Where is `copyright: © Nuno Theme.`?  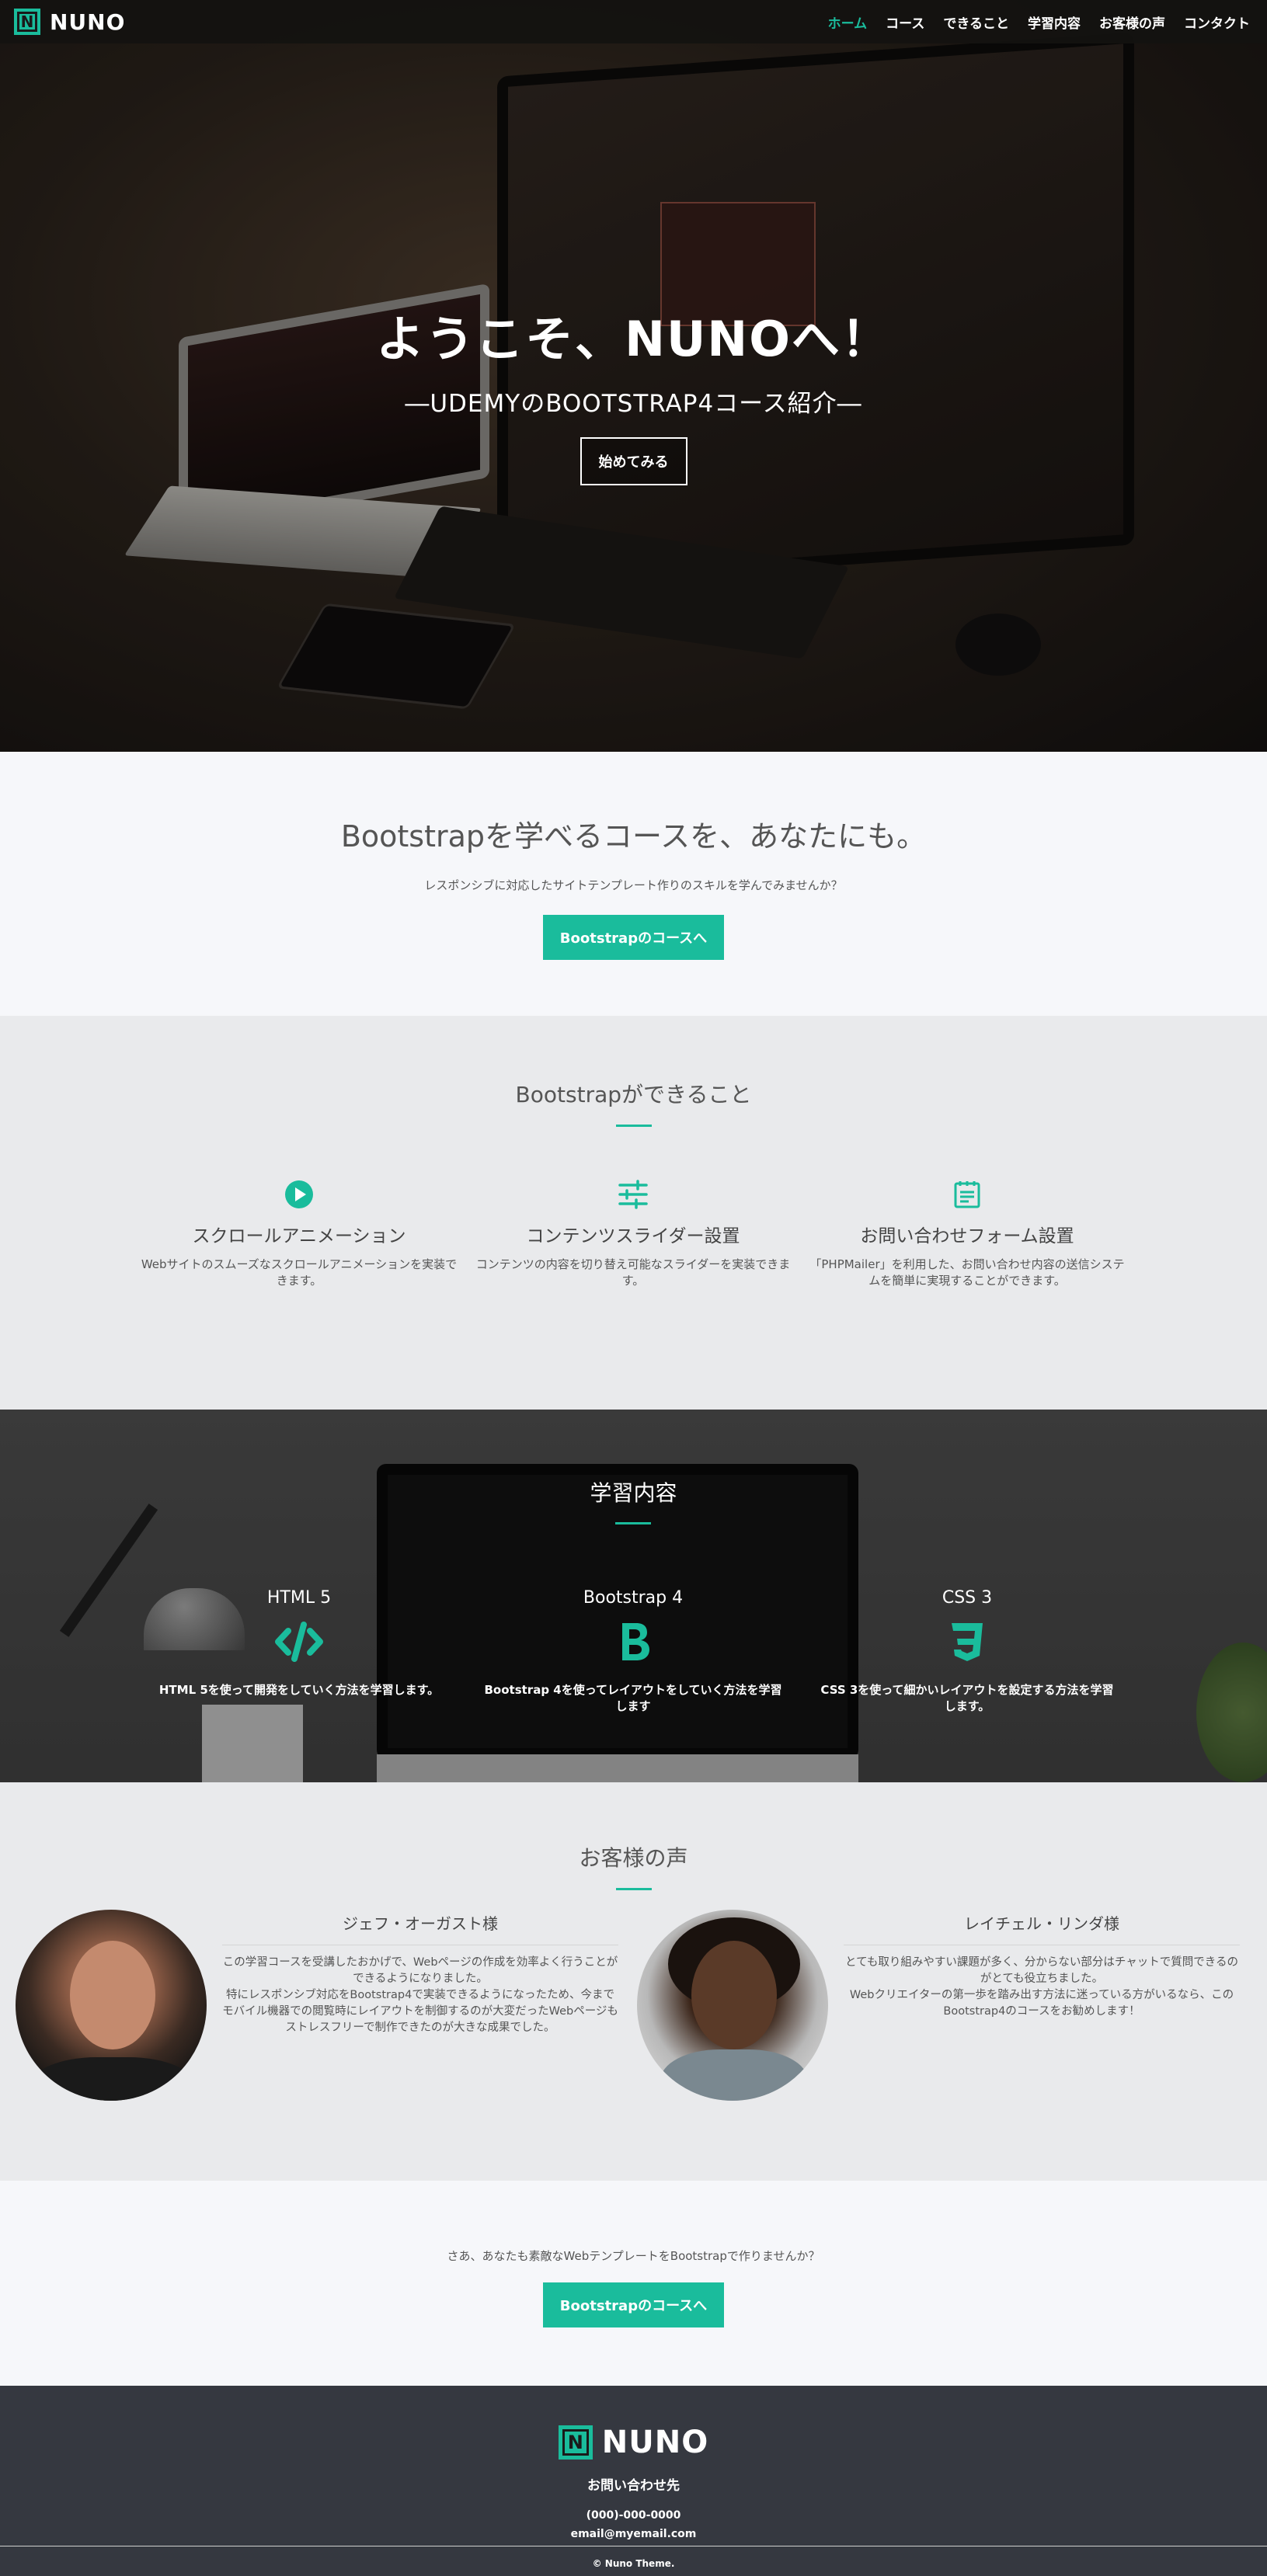 copyright: © Nuno Theme. is located at coordinates (633, 2563).